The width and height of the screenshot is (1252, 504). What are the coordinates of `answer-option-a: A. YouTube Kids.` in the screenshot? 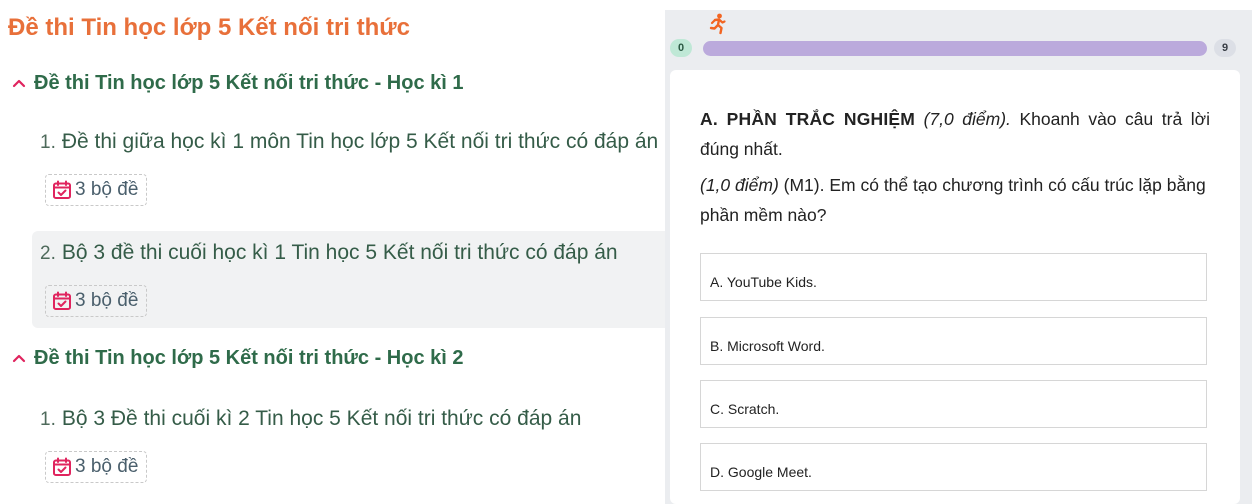 It's located at (953, 277).